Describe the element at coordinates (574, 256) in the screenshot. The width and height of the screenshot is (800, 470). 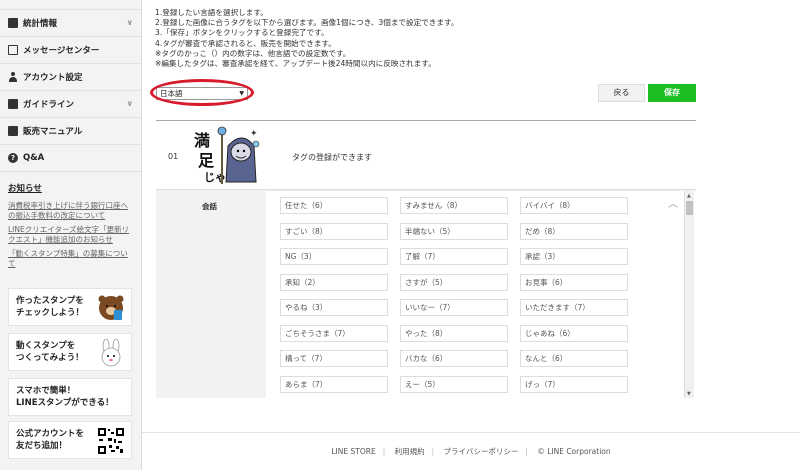
I see `tag-option: 承認（3）` at that location.